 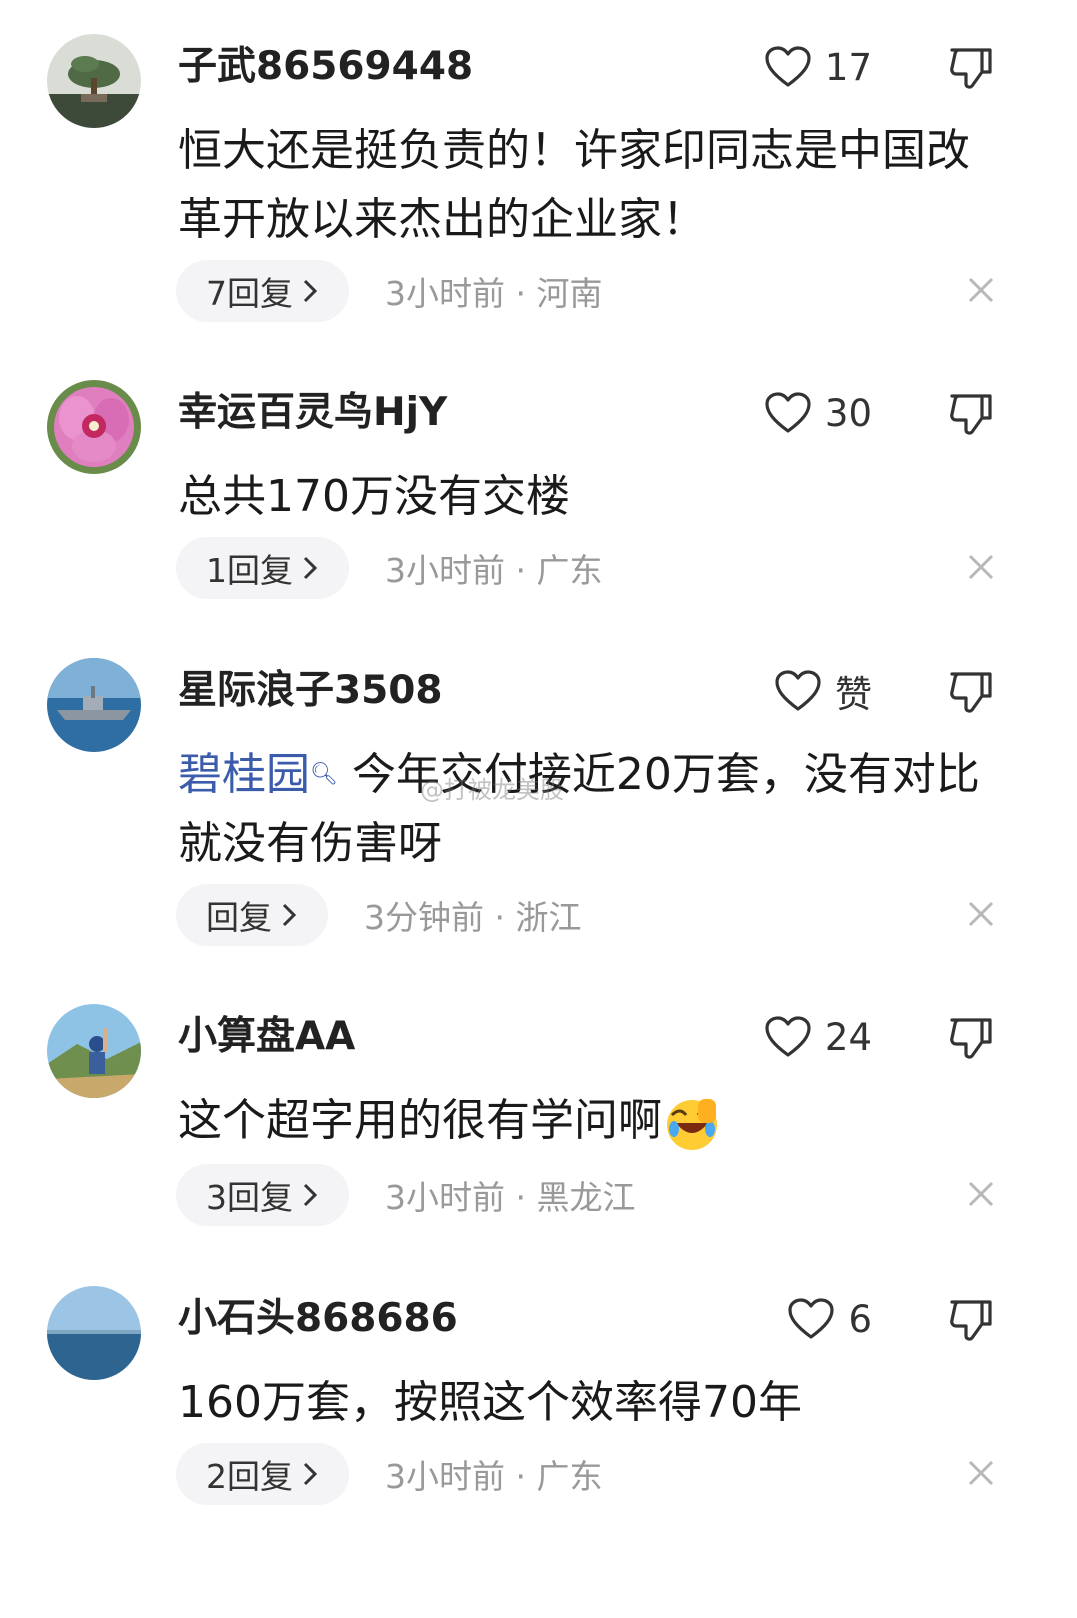 I want to click on comment-text: 碧桂园🔍︎ 今年交付接近20万套，没有对比就没有伤害呀, so click(x=588, y=809).